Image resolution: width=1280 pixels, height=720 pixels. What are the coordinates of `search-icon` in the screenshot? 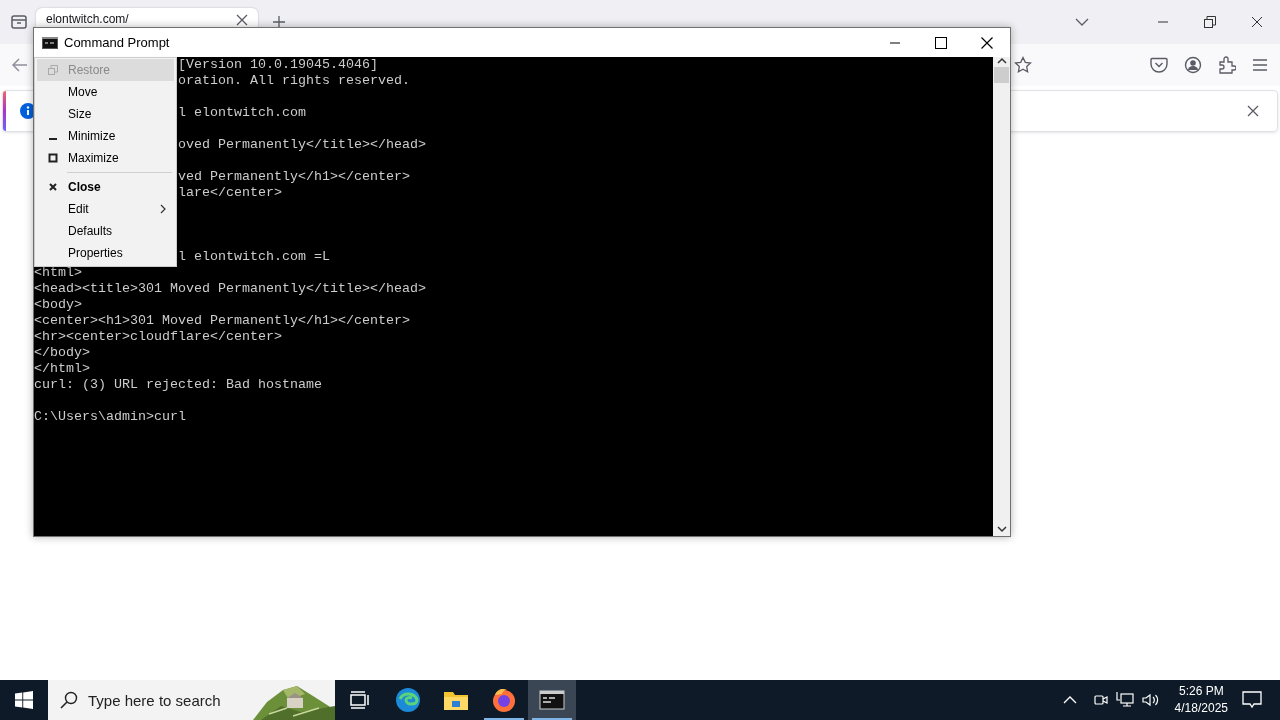 It's located at (69, 700).